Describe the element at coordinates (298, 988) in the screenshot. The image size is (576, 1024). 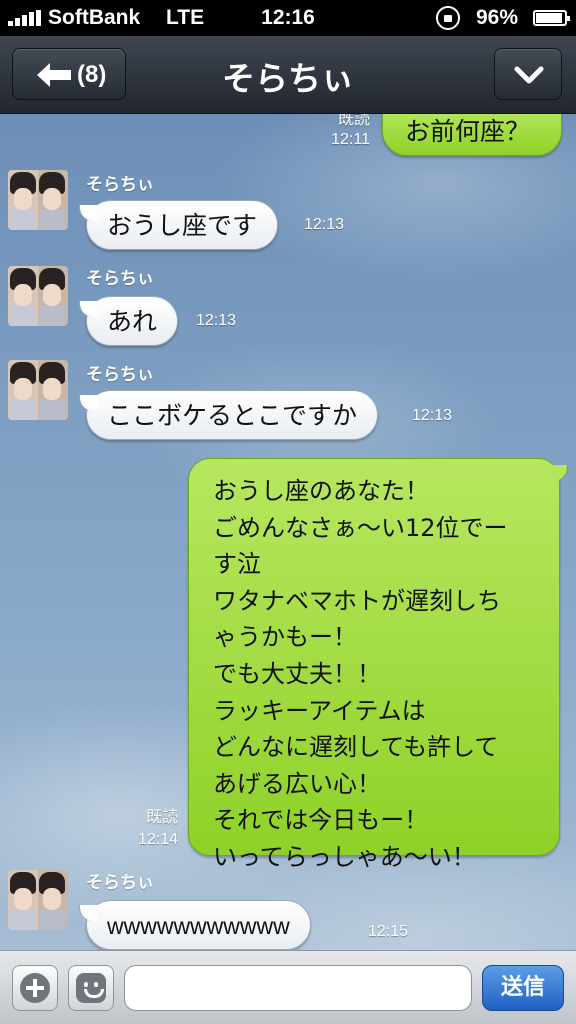
I see `message-input` at that location.